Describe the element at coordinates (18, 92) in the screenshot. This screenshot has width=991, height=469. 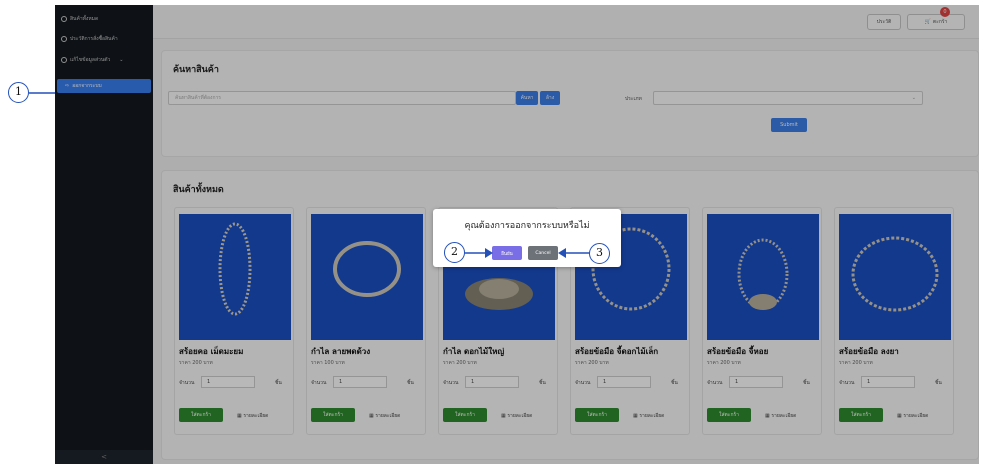
I see `callout-marker-1: 1` at that location.